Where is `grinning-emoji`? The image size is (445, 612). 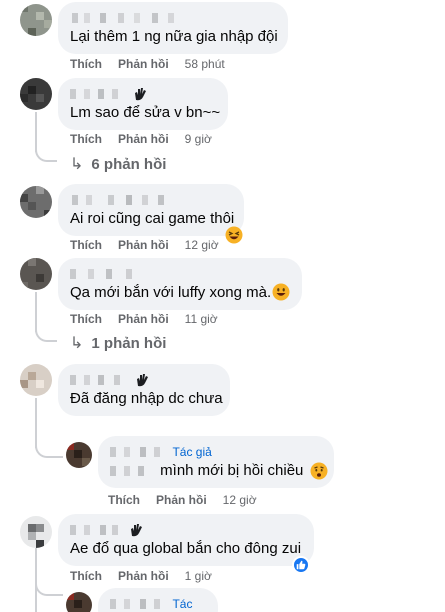 grinning-emoji is located at coordinates (281, 292).